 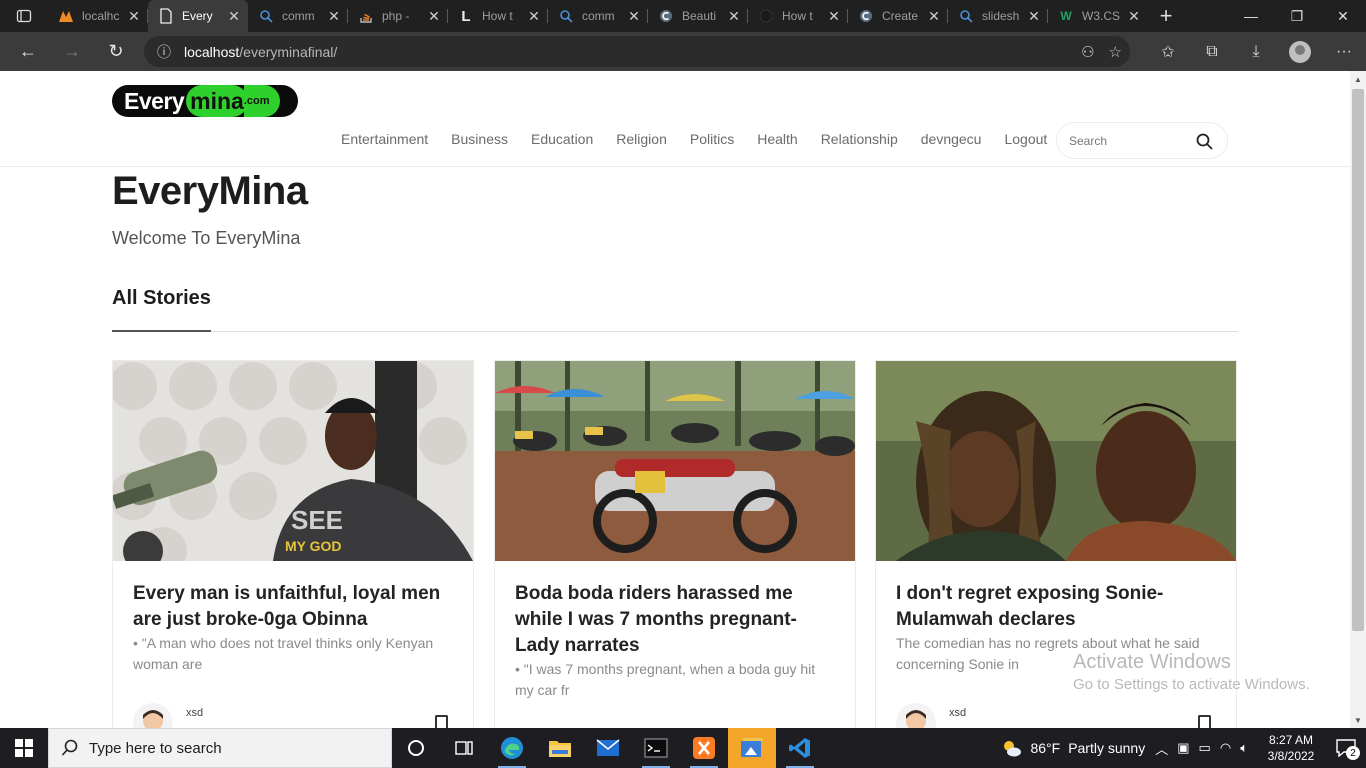 I want to click on scroll-up-icon: ▲, so click(x=1358, y=79).